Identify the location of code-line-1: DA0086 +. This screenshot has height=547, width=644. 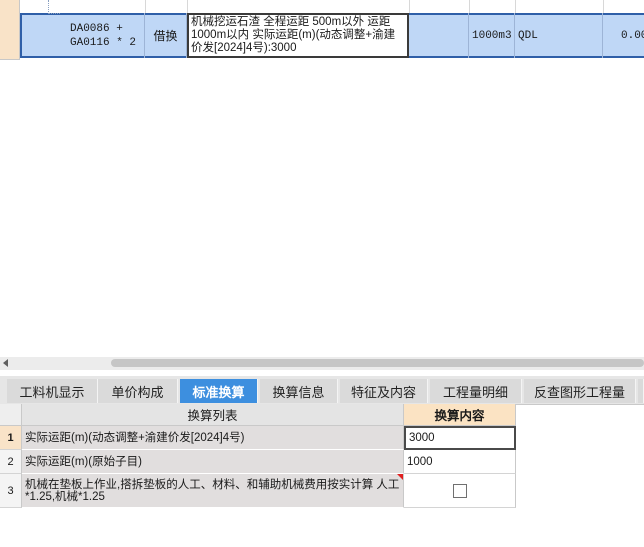
(96, 28).